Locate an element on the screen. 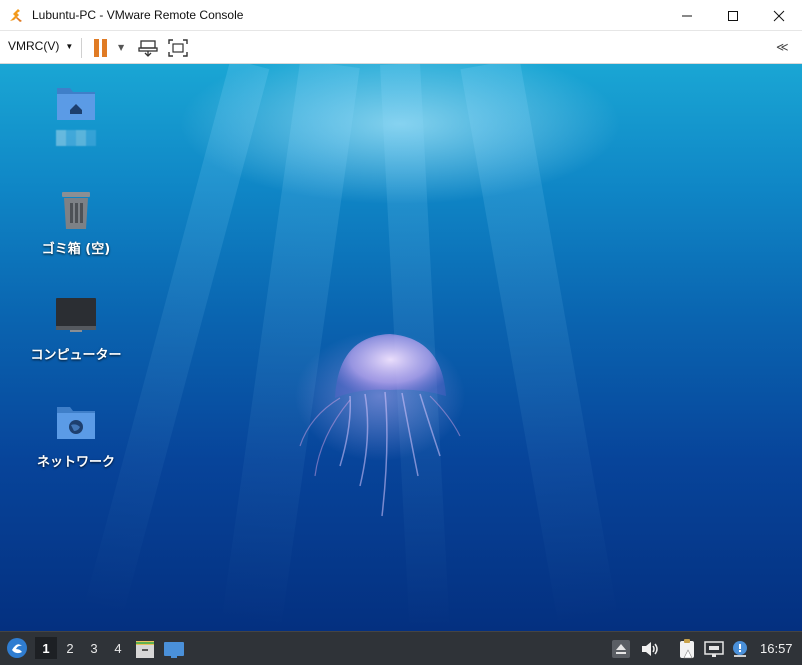 Image resolution: width=802 pixels, height=665 pixels. chevron-down-icon: ▼ is located at coordinates (69, 46).